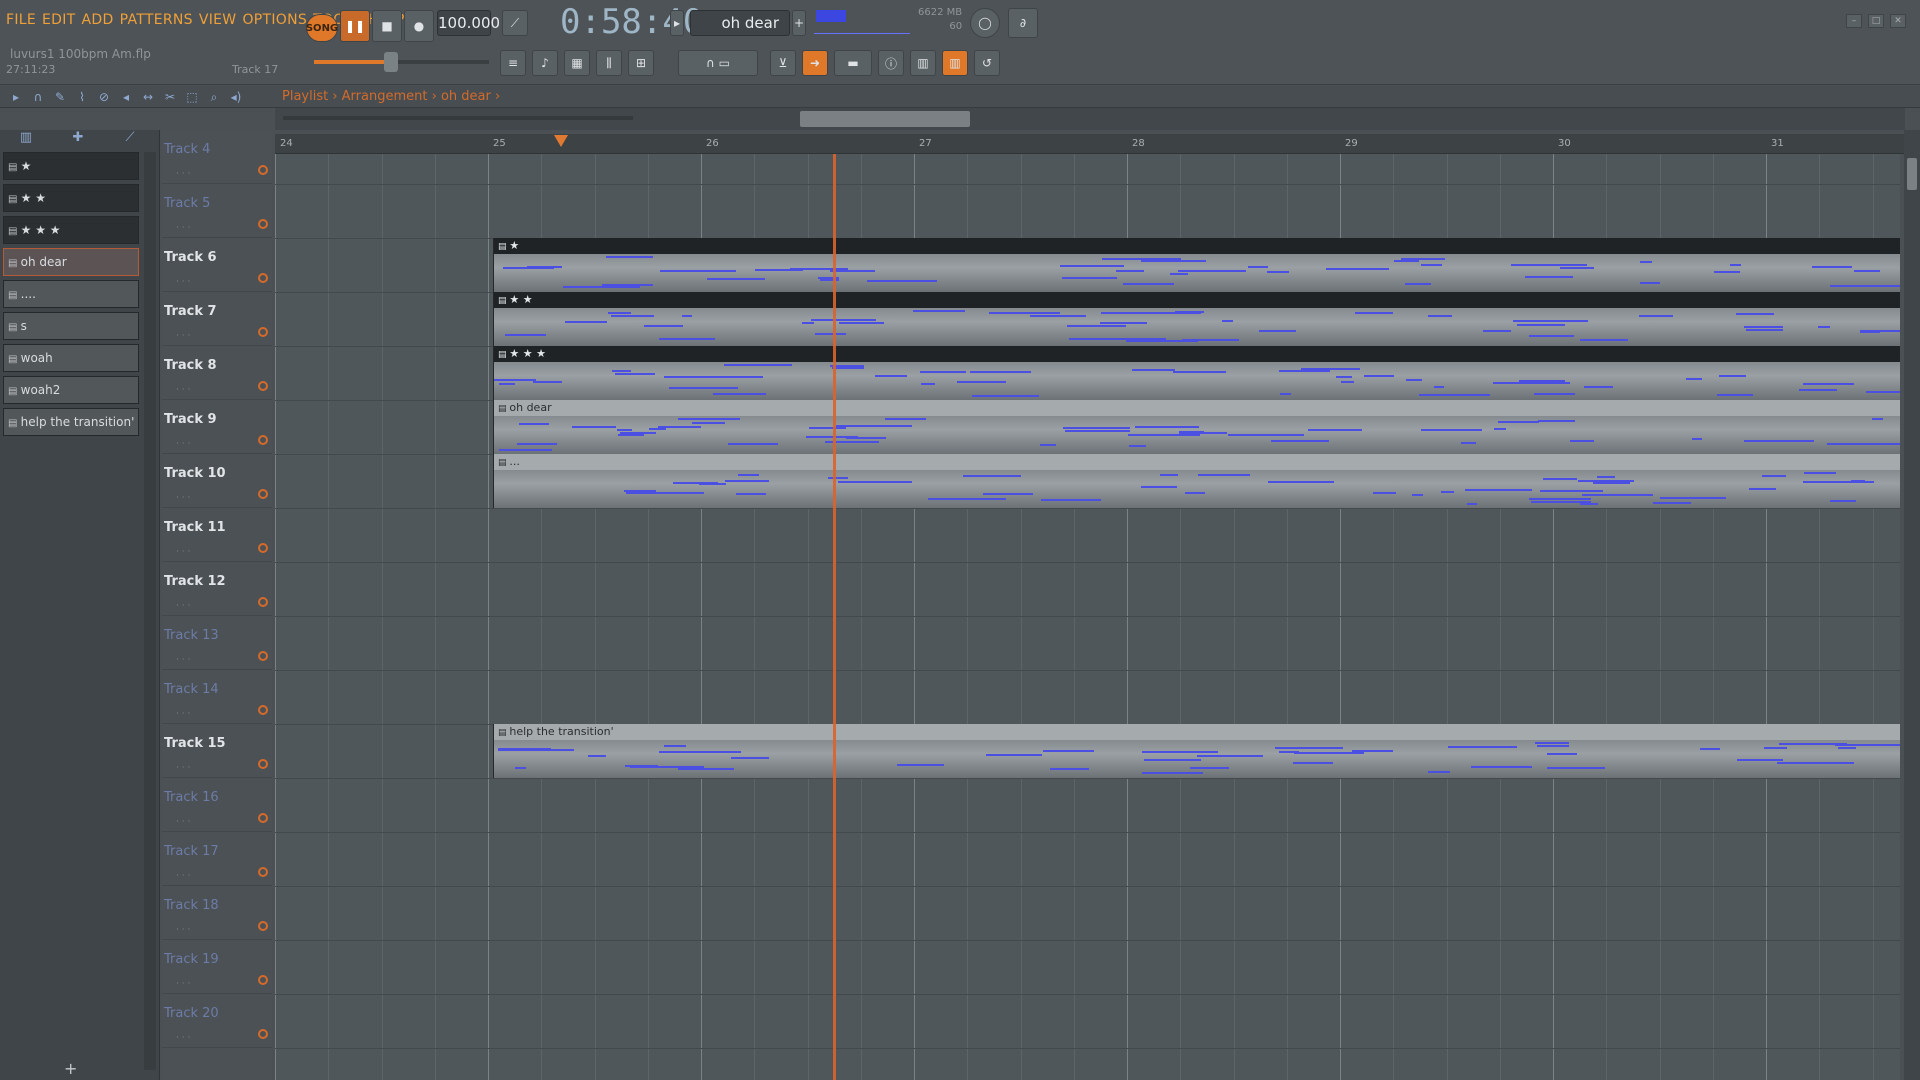 The height and width of the screenshot is (1080, 1920). I want to click on track-header: Track 16 · · ·, so click(217, 805).